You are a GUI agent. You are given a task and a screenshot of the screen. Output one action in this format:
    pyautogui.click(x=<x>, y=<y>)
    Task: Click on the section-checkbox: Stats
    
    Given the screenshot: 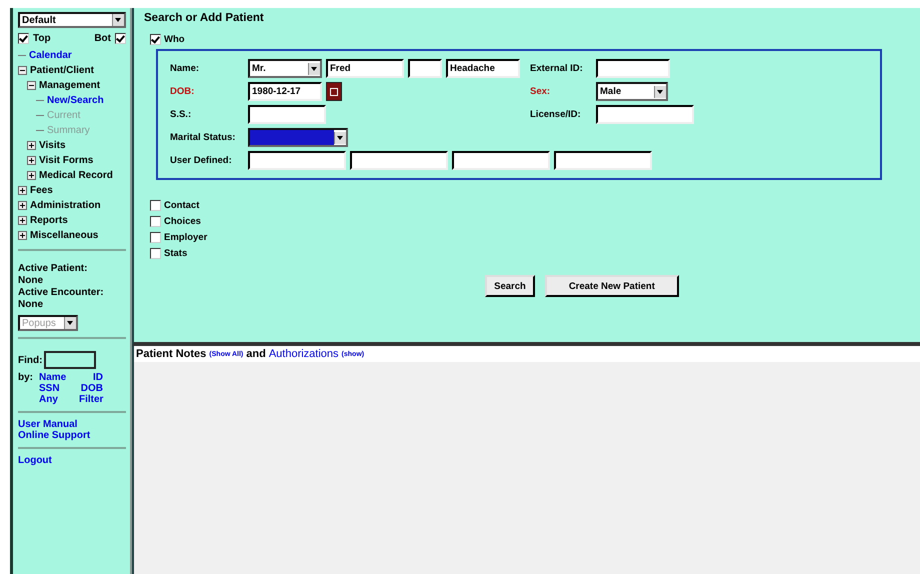 What is the action you would take?
    pyautogui.click(x=530, y=253)
    